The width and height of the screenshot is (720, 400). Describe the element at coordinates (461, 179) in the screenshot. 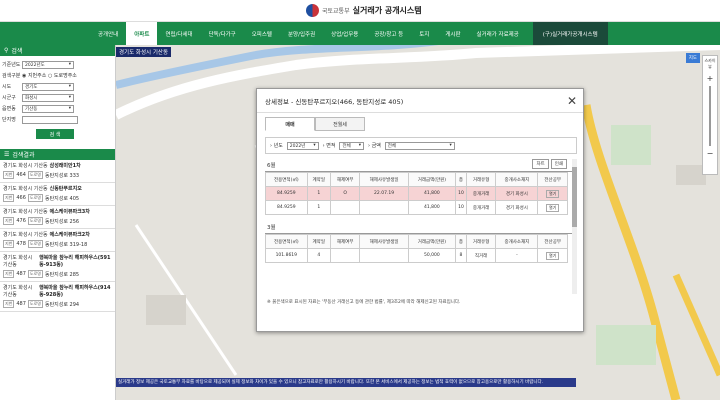

I see `column-header: 층` at that location.